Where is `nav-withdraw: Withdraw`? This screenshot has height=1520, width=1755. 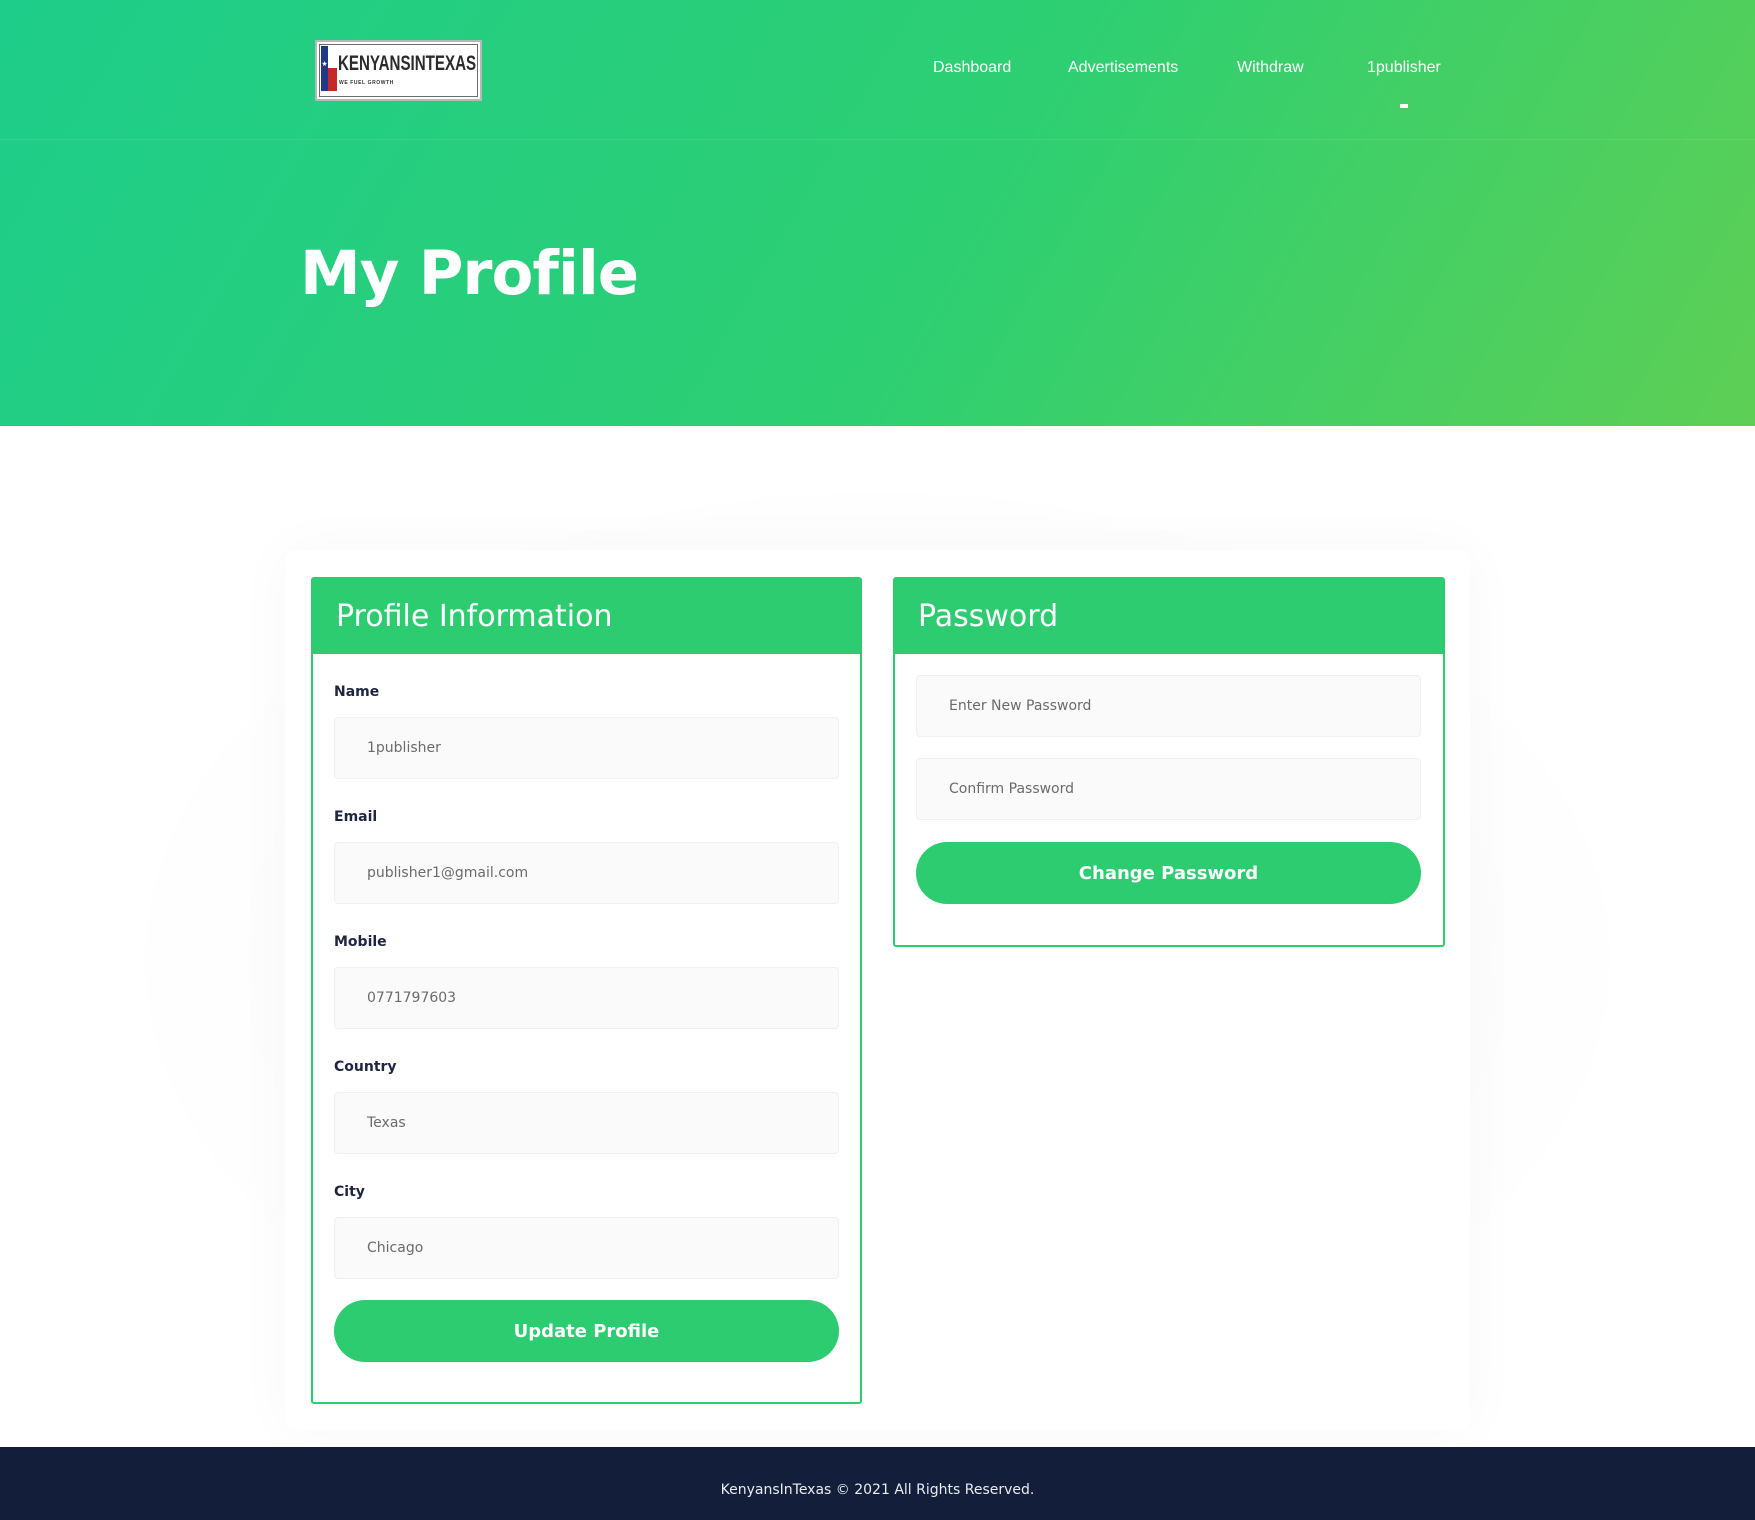
nav-withdraw: Withdraw is located at coordinates (1270, 68).